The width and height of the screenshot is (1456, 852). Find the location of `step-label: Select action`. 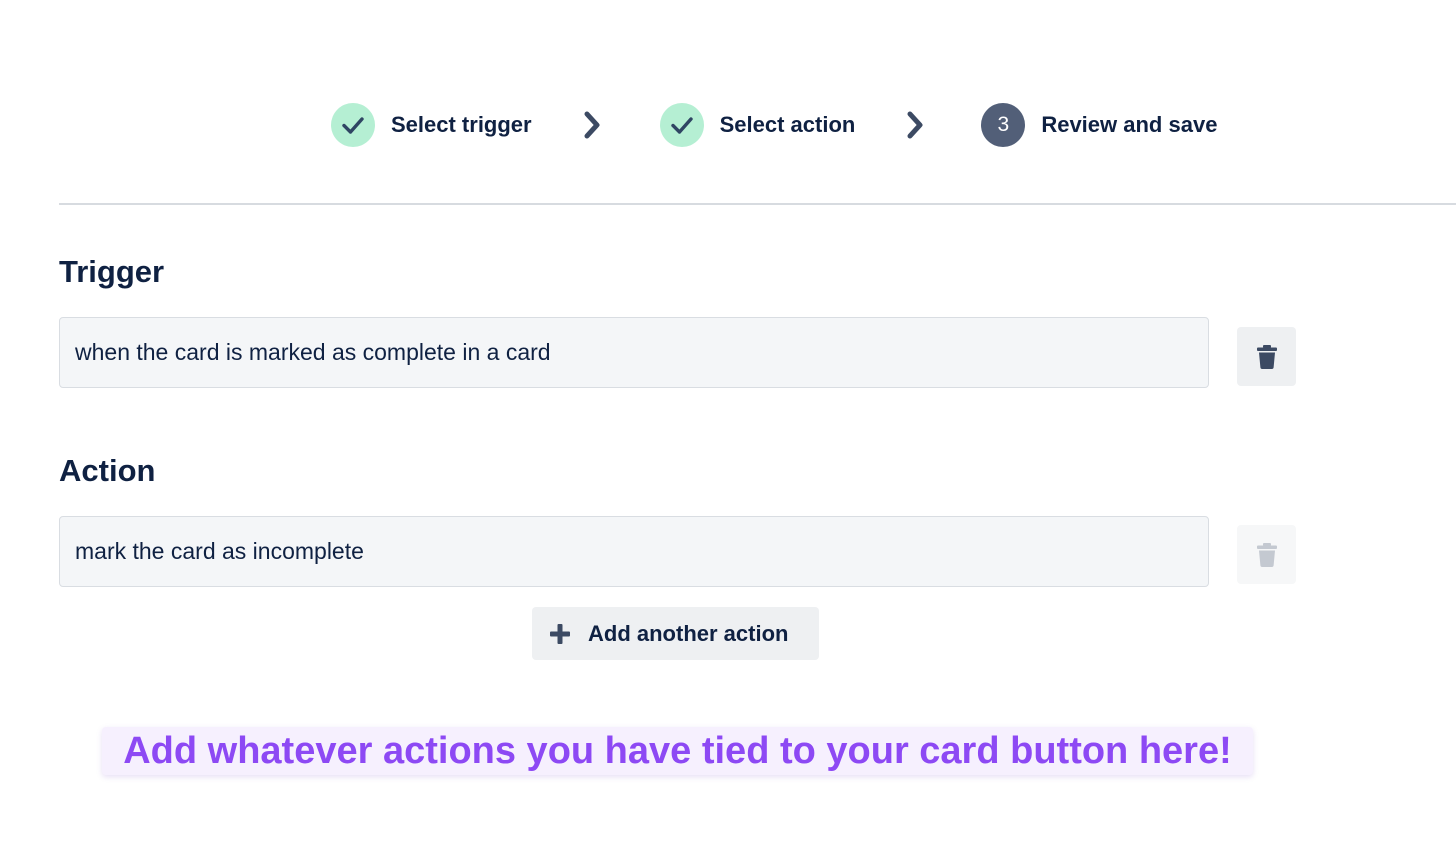

step-label: Select action is located at coordinates (787, 124).